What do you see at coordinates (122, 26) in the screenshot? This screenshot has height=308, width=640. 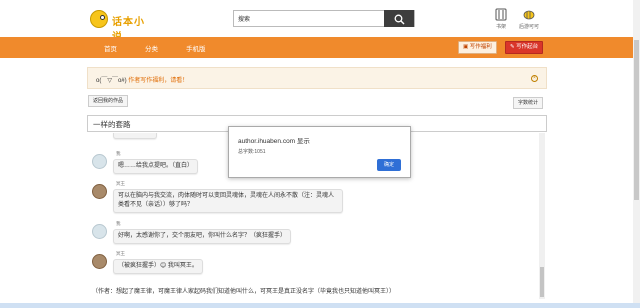 I see `site-logo: 话本小说` at bounding box center [122, 26].